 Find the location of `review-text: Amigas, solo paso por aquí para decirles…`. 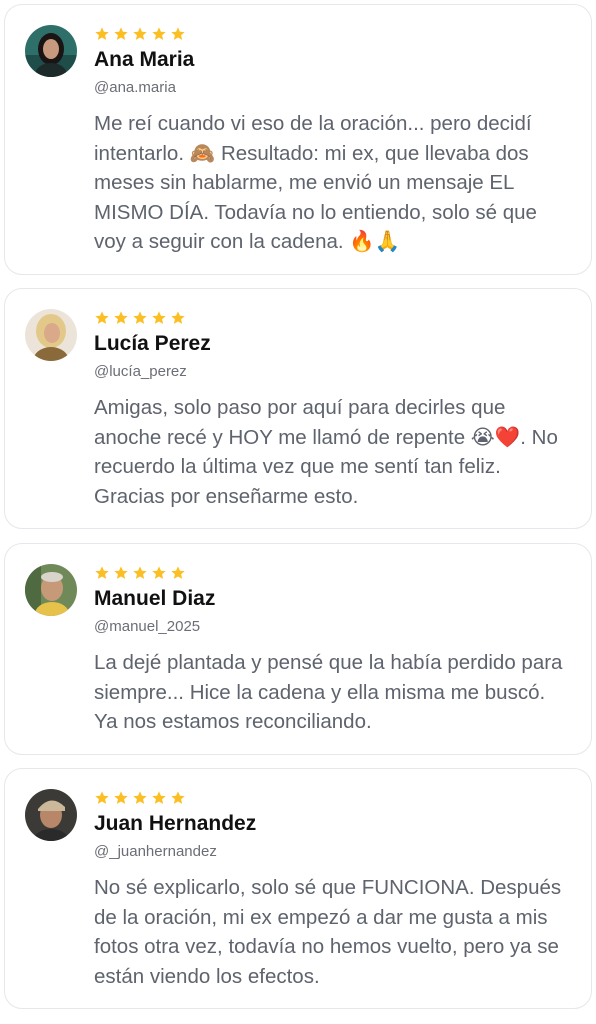

review-text: Amigas, solo paso por aquí para decirles… is located at coordinates (326, 452).